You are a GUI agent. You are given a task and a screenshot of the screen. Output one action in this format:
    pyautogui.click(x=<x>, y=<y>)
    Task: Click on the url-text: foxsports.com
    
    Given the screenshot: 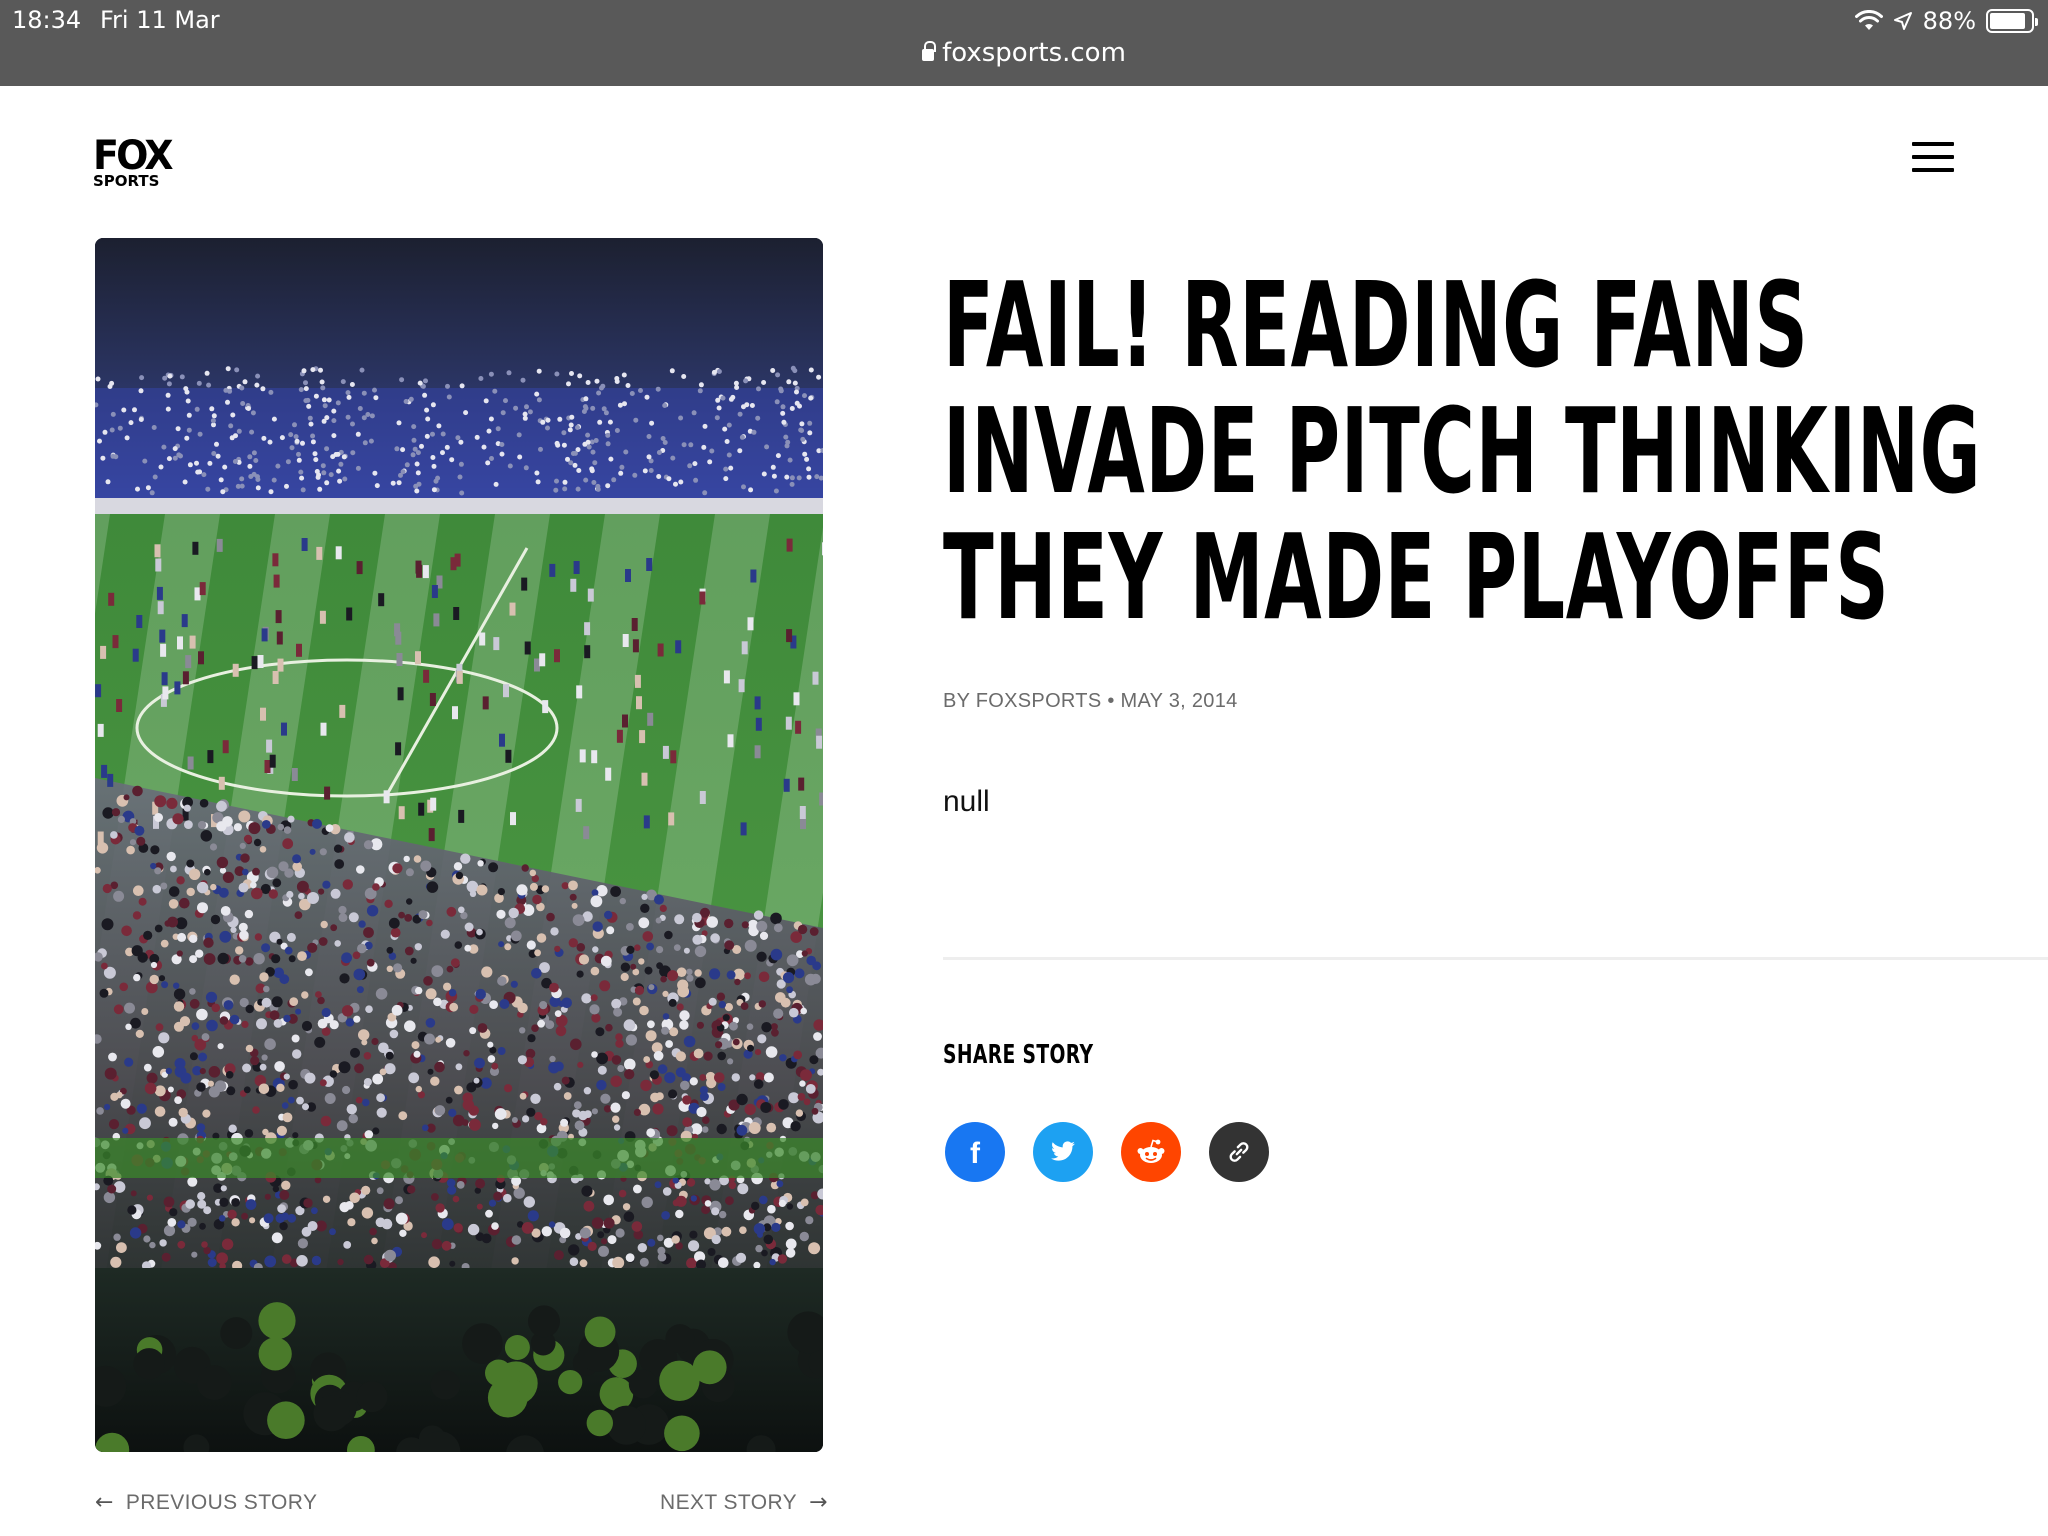 What is the action you would take?
    pyautogui.click(x=1034, y=53)
    